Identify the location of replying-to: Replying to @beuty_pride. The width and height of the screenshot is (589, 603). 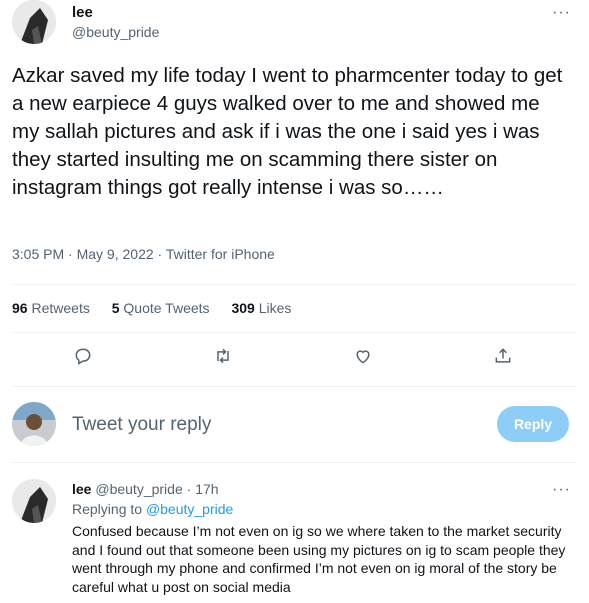
(152, 509).